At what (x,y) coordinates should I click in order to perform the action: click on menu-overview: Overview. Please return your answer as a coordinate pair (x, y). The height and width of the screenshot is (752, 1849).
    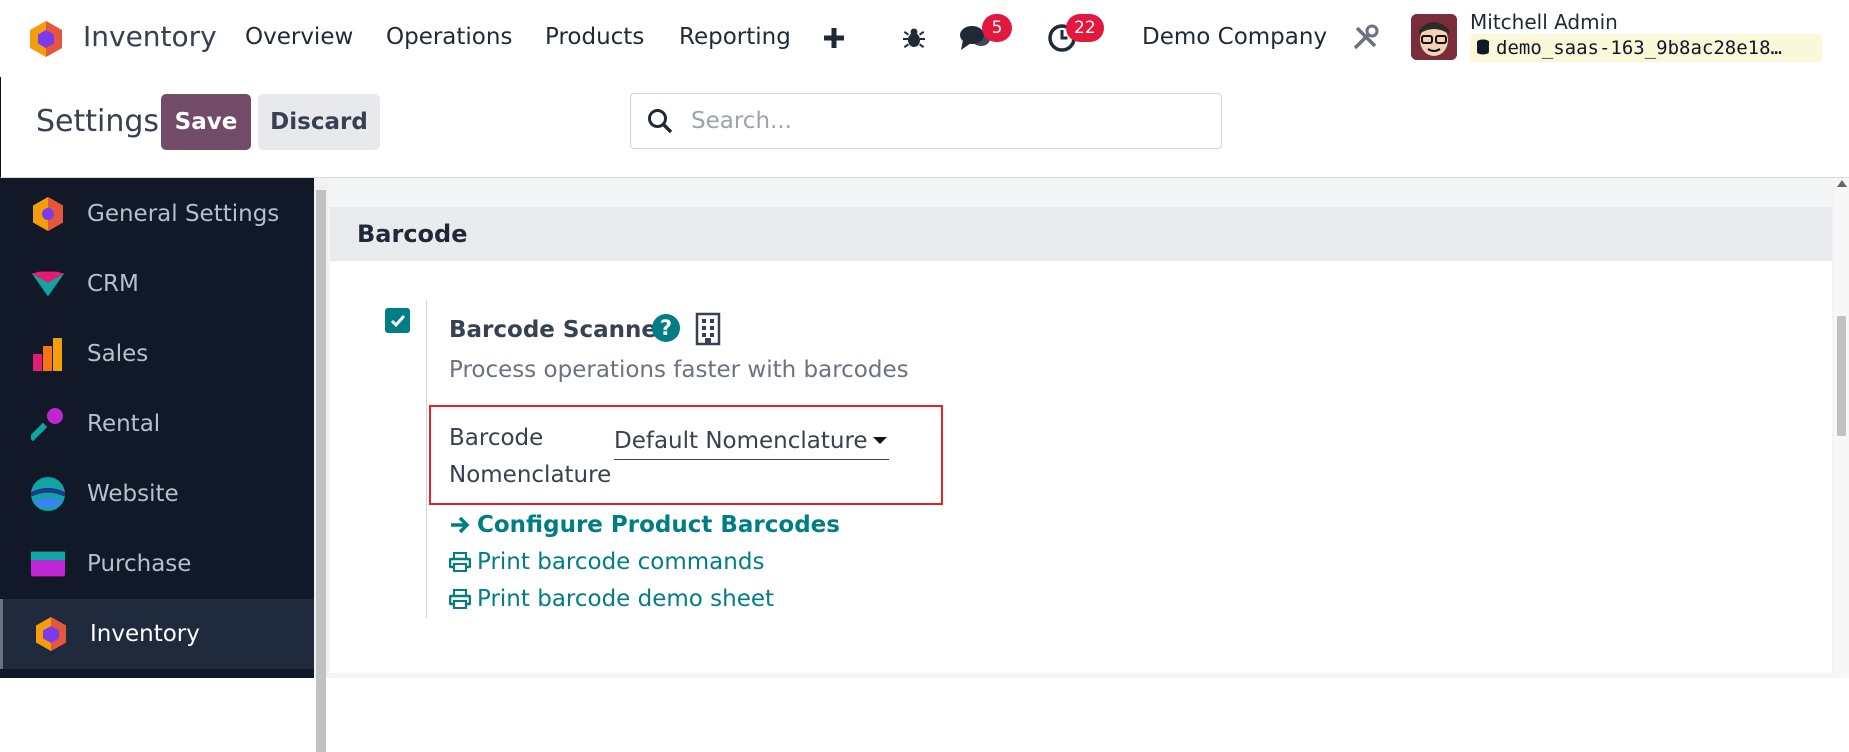
    Looking at the image, I should click on (299, 37).